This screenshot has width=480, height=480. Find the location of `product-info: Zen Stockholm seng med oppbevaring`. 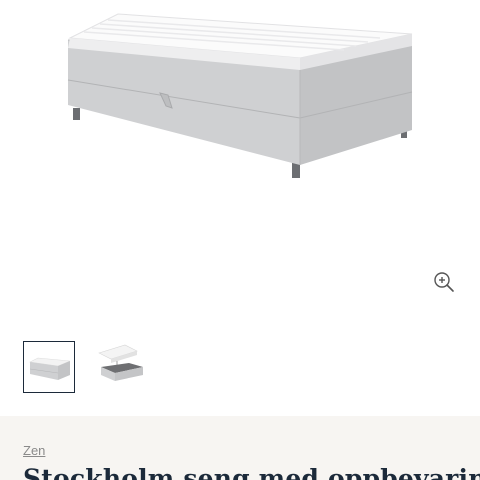

product-info: Zen Stockholm seng med oppbevaring is located at coordinates (240, 448).